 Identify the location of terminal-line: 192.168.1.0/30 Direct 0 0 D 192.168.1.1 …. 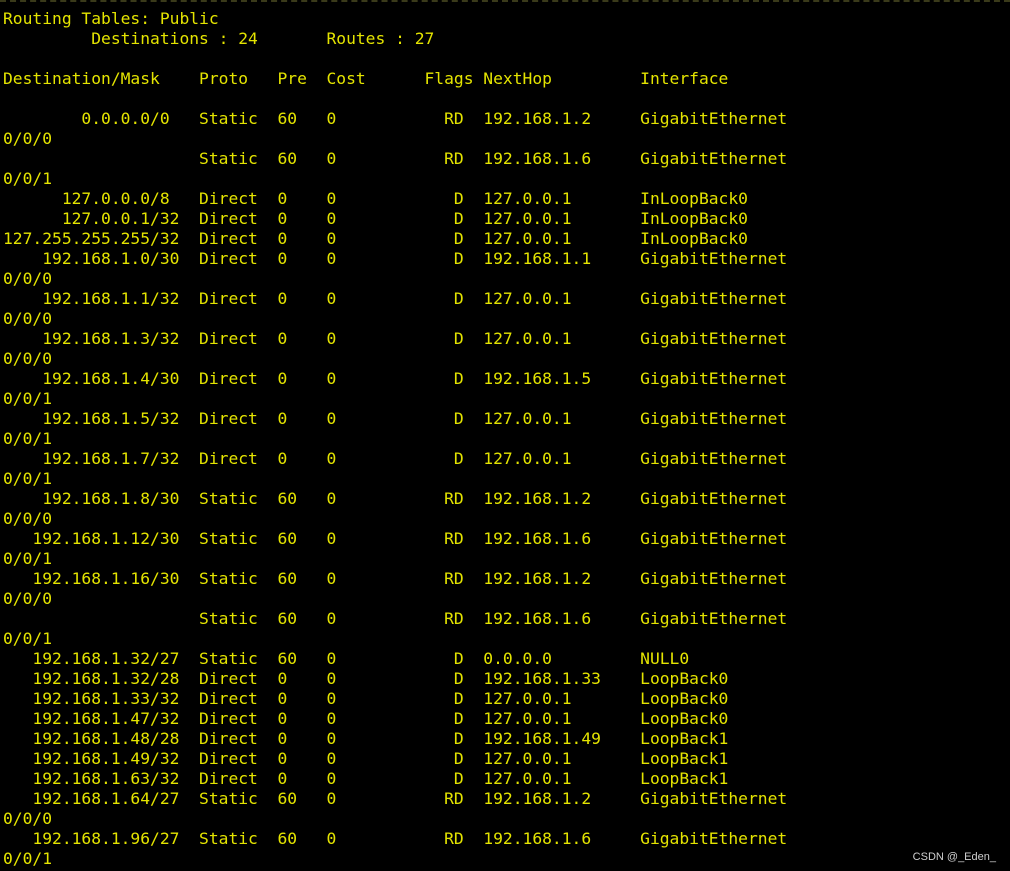
(395, 258).